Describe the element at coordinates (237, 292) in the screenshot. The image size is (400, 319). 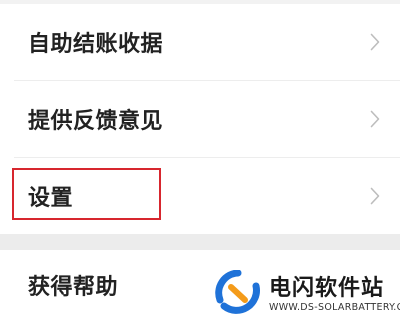
I see `lightning-logo-icon` at that location.